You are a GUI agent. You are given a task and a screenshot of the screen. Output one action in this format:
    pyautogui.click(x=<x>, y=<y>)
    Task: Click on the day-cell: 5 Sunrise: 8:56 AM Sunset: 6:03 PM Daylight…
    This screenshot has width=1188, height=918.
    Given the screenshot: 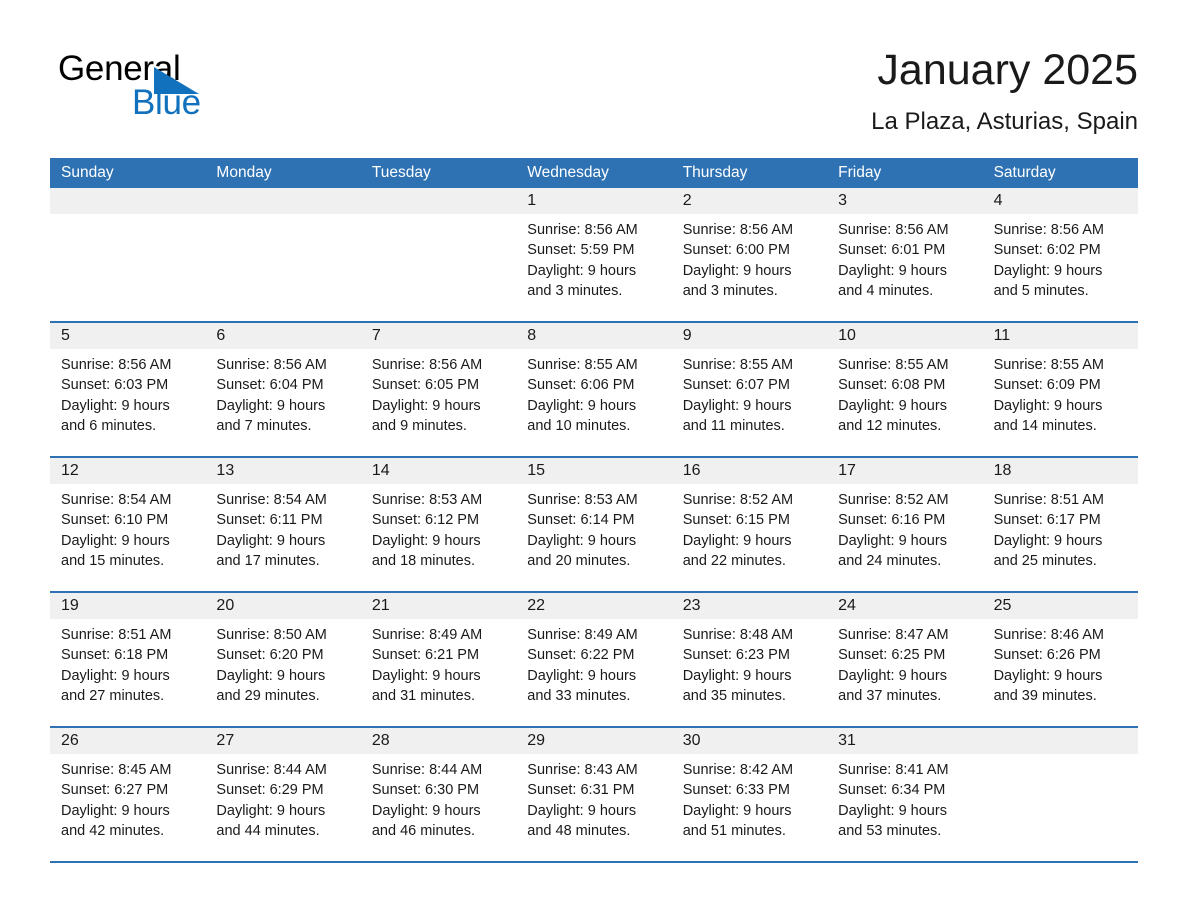 What is the action you would take?
    pyautogui.click(x=128, y=389)
    